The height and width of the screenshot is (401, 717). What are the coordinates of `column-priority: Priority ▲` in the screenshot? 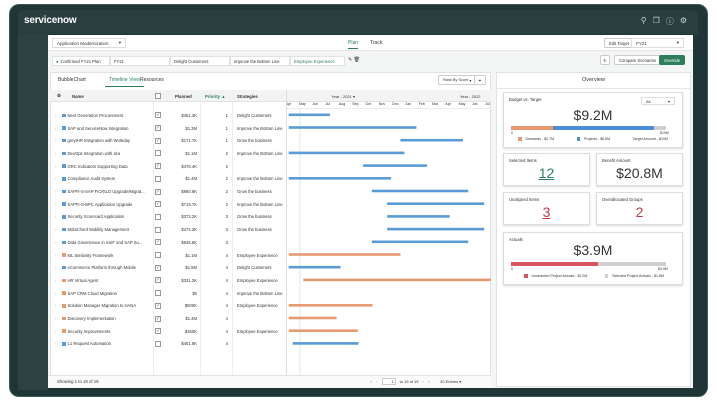 It's located at (215, 96).